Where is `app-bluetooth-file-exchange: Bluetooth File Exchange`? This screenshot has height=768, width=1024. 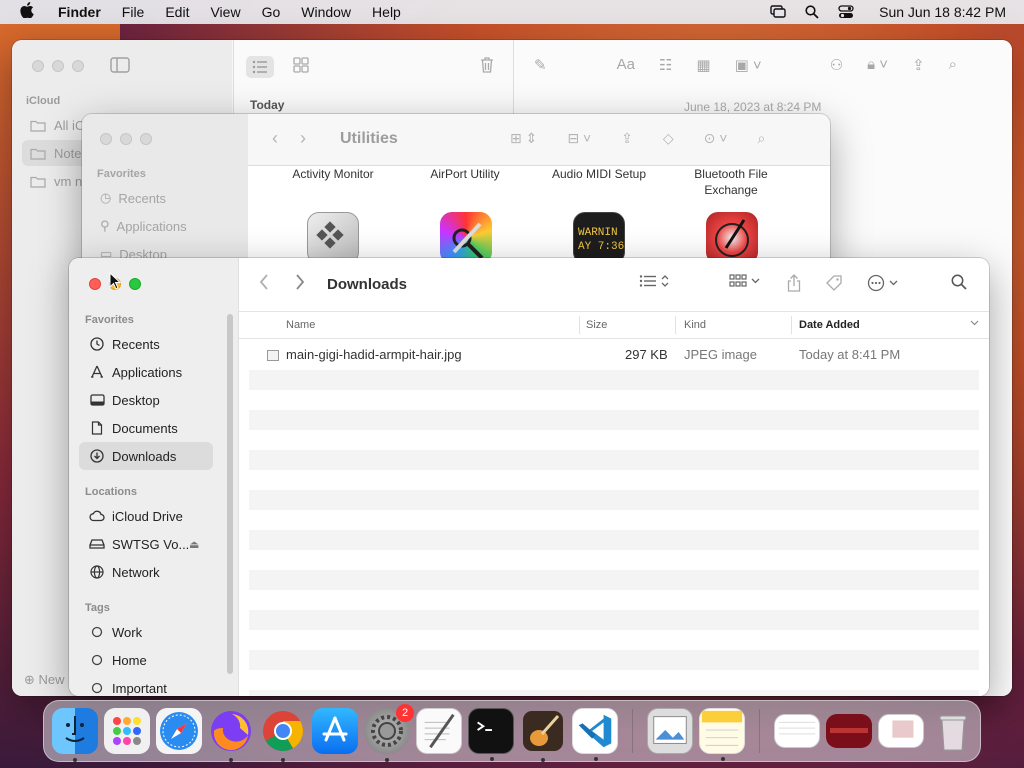 app-bluetooth-file-exchange: Bluetooth File Exchange is located at coordinates (731, 182).